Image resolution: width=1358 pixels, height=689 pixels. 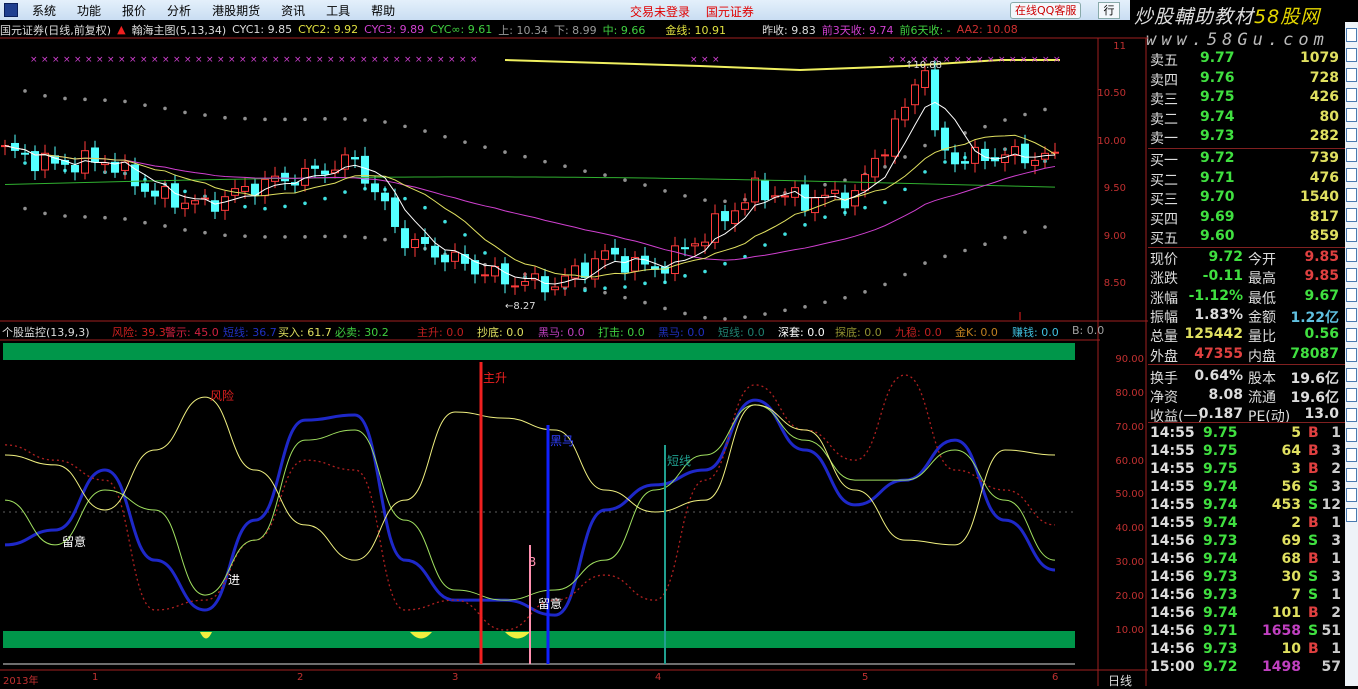 What do you see at coordinates (1245, 614) in the screenshot?
I see `tick-row: 14:56 9.74 101 B 2` at bounding box center [1245, 614].